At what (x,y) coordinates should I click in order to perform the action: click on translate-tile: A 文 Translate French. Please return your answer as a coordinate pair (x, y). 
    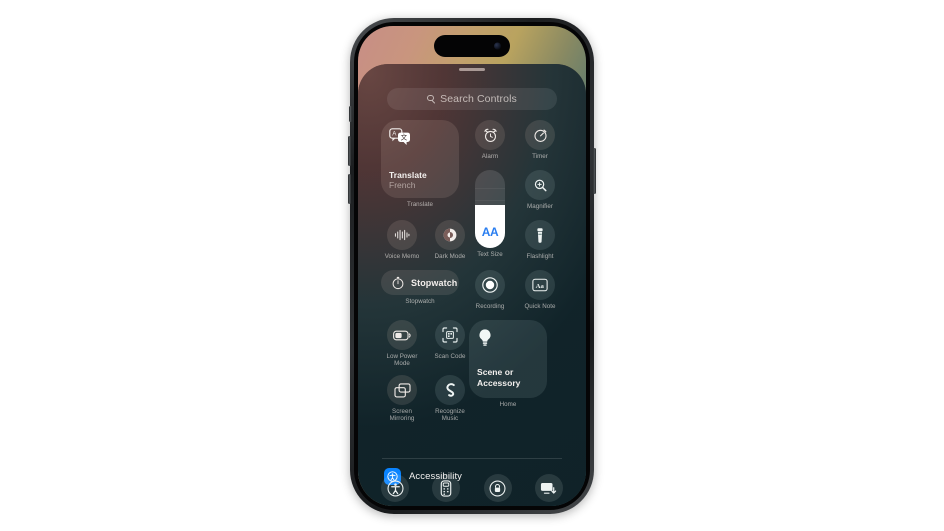
    Looking at the image, I should click on (420, 159).